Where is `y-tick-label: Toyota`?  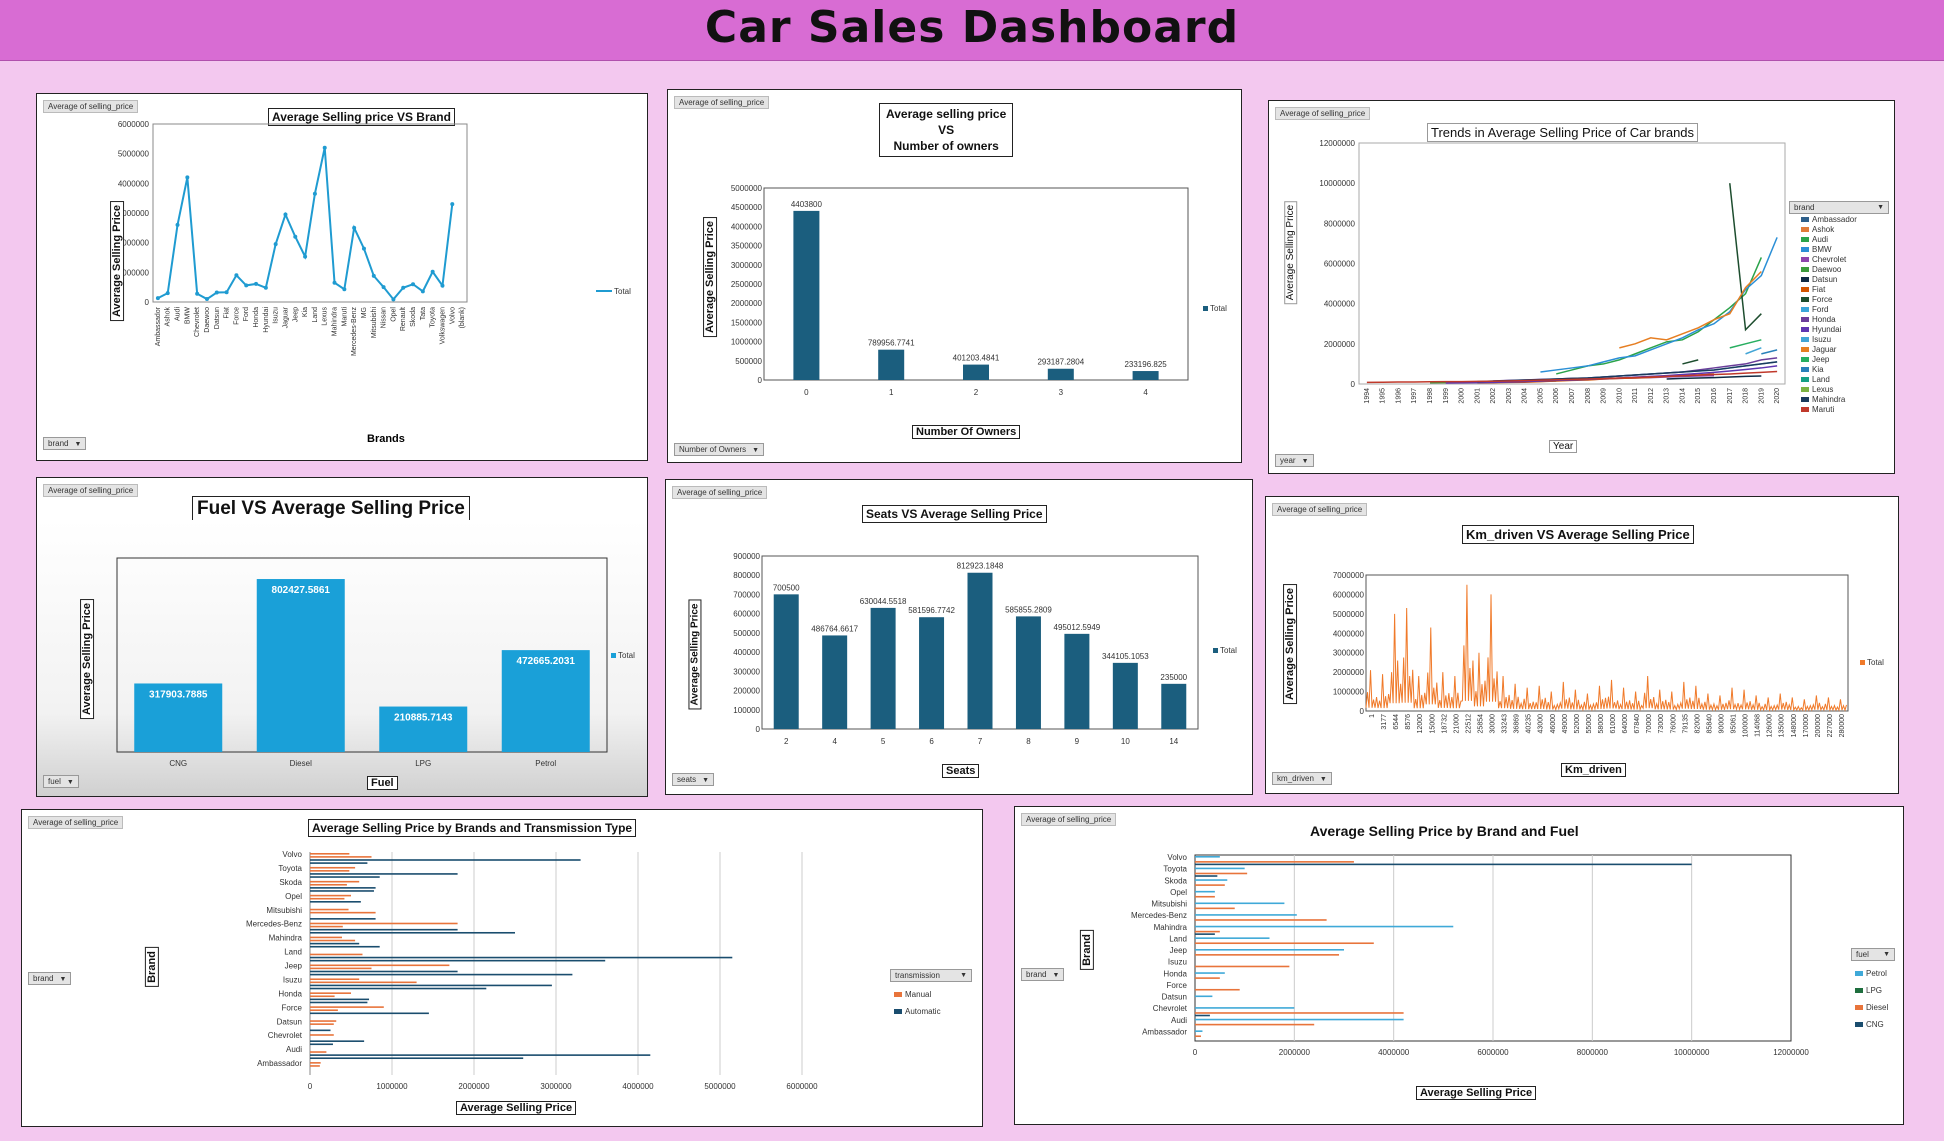 y-tick-label: Toyota is located at coordinates (1175, 869).